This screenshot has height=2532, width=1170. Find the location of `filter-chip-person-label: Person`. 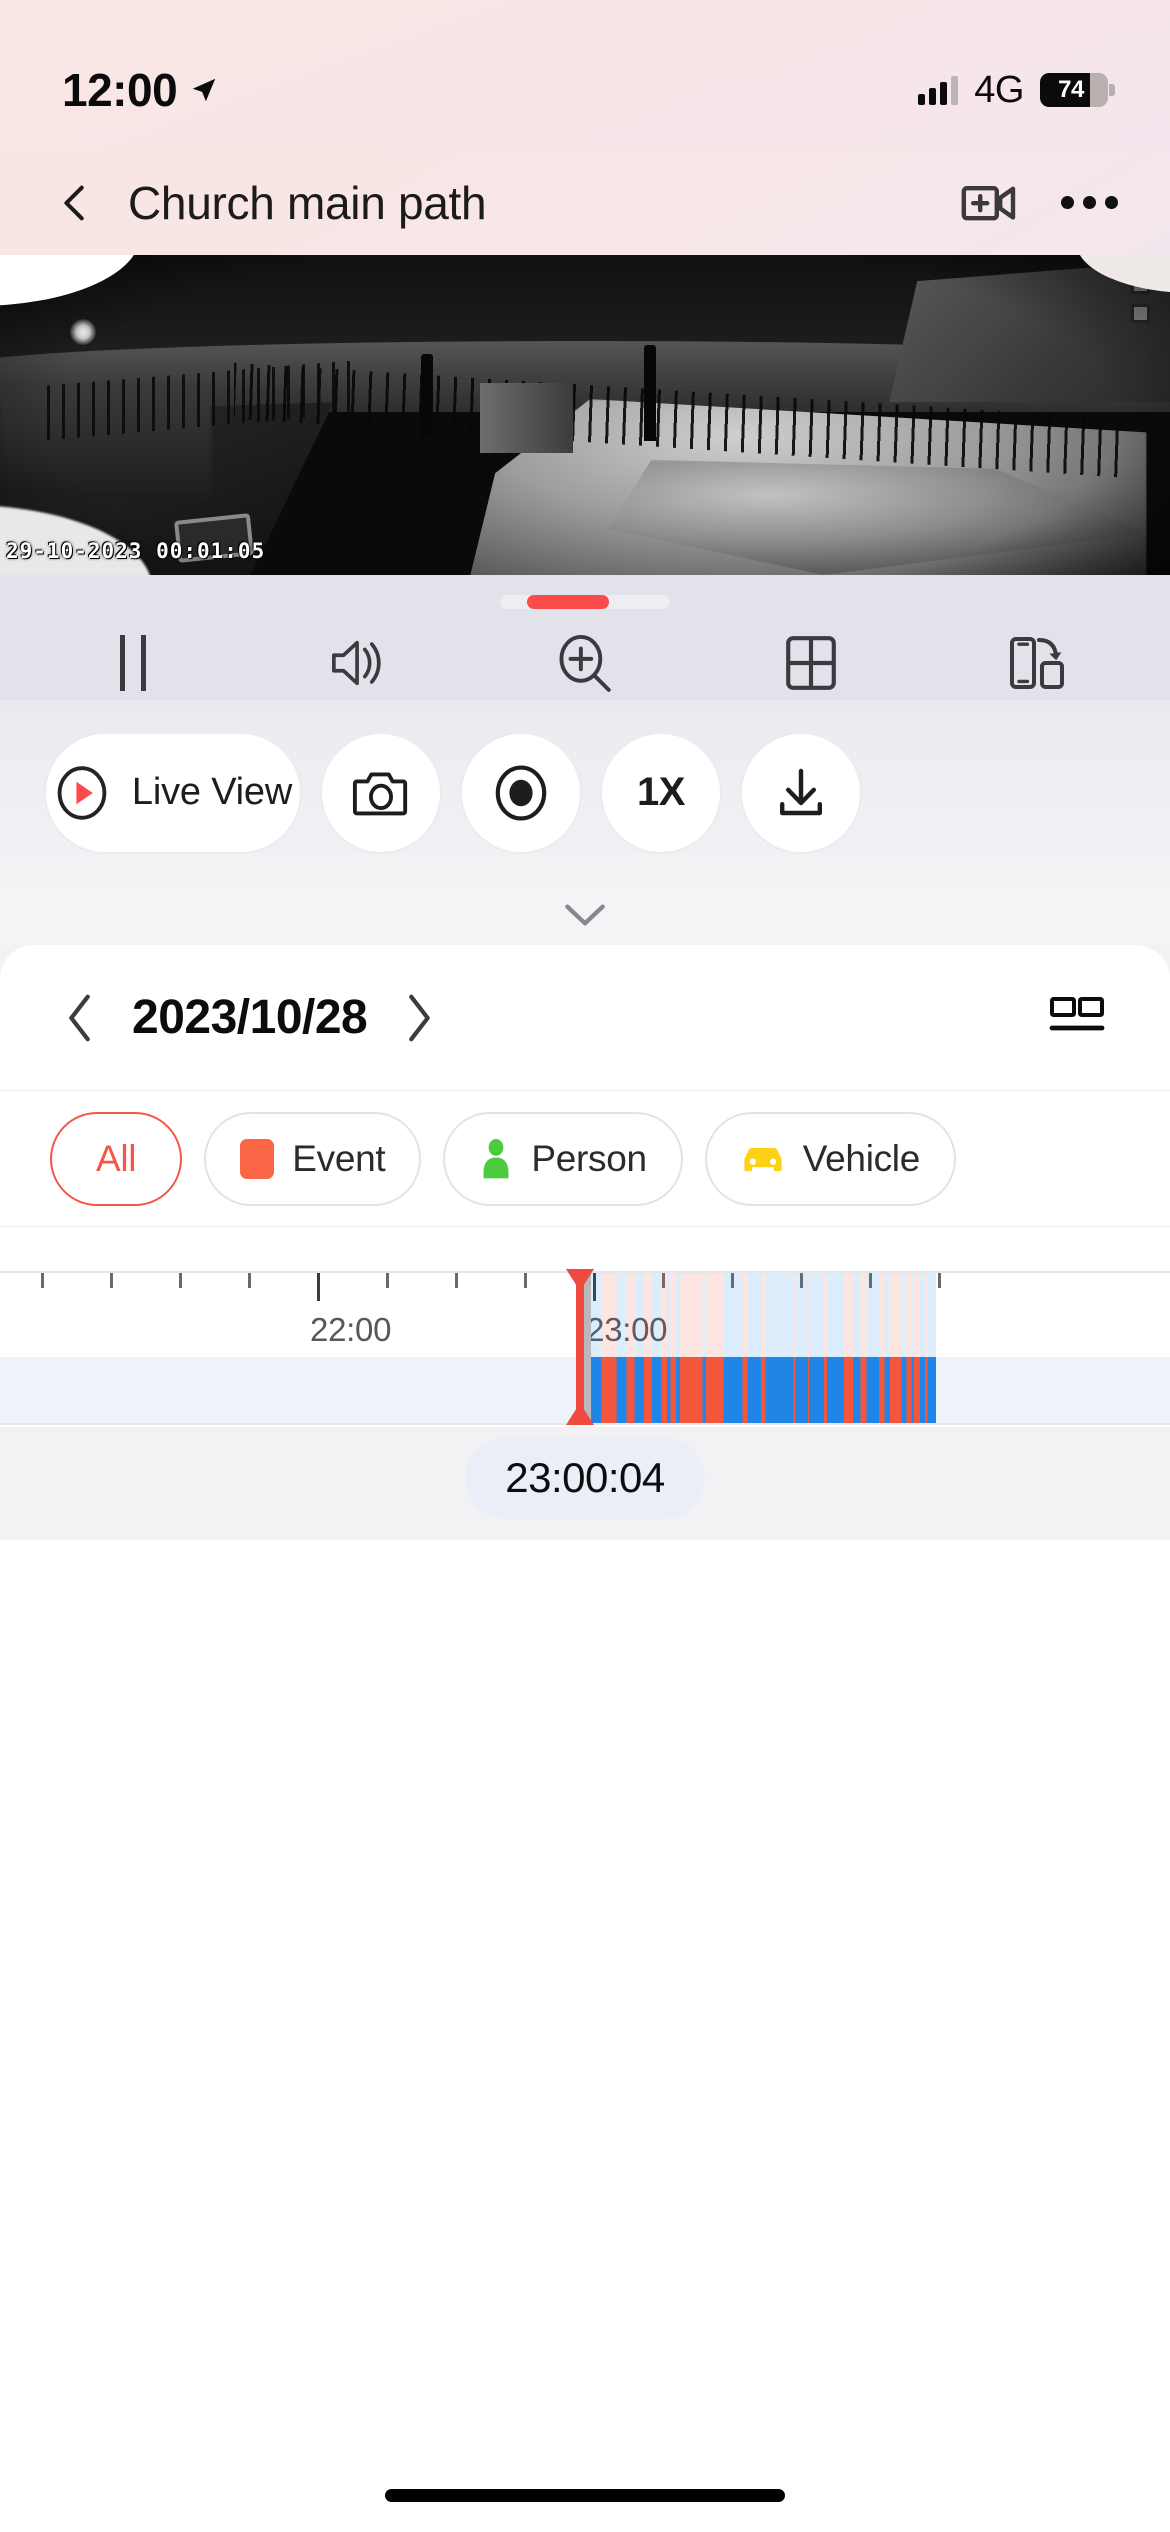

filter-chip-person-label: Person is located at coordinates (589, 1158).